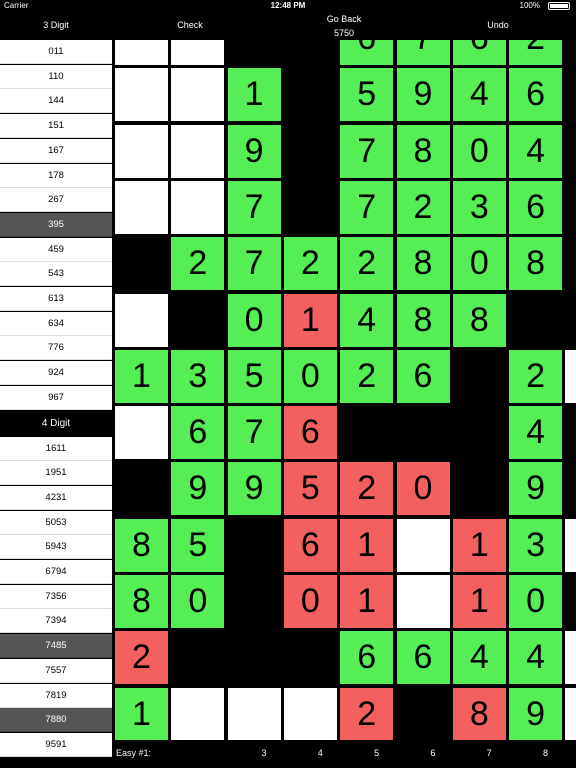  Describe the element at coordinates (56, 497) in the screenshot. I see `number-item: 4231` at that location.